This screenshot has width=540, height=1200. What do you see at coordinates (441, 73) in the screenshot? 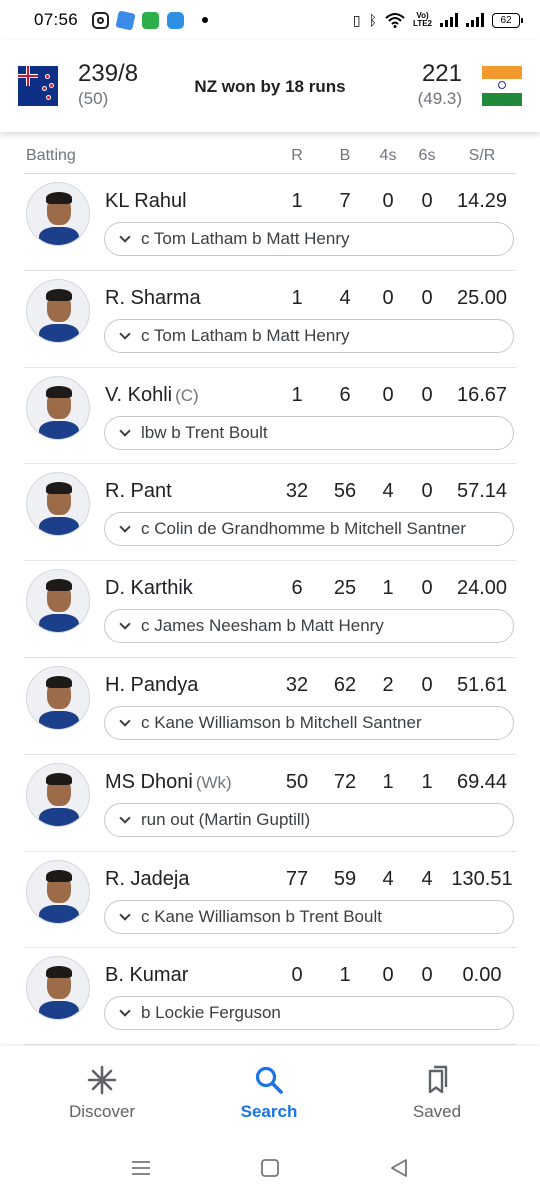
I see `team2-score: 221` at bounding box center [441, 73].